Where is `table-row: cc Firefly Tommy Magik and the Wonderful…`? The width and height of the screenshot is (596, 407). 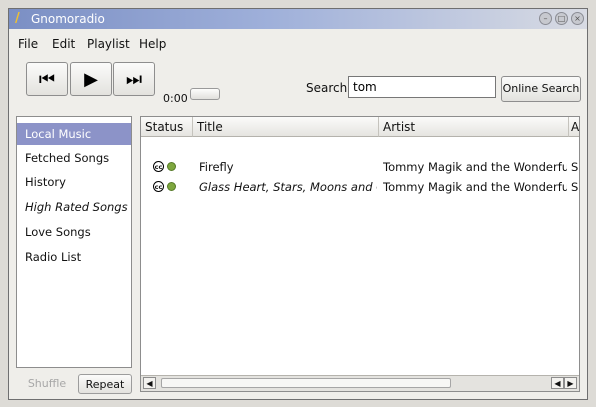 table-row: cc Firefly Tommy Magik and the Wonderful… is located at coordinates (360, 167).